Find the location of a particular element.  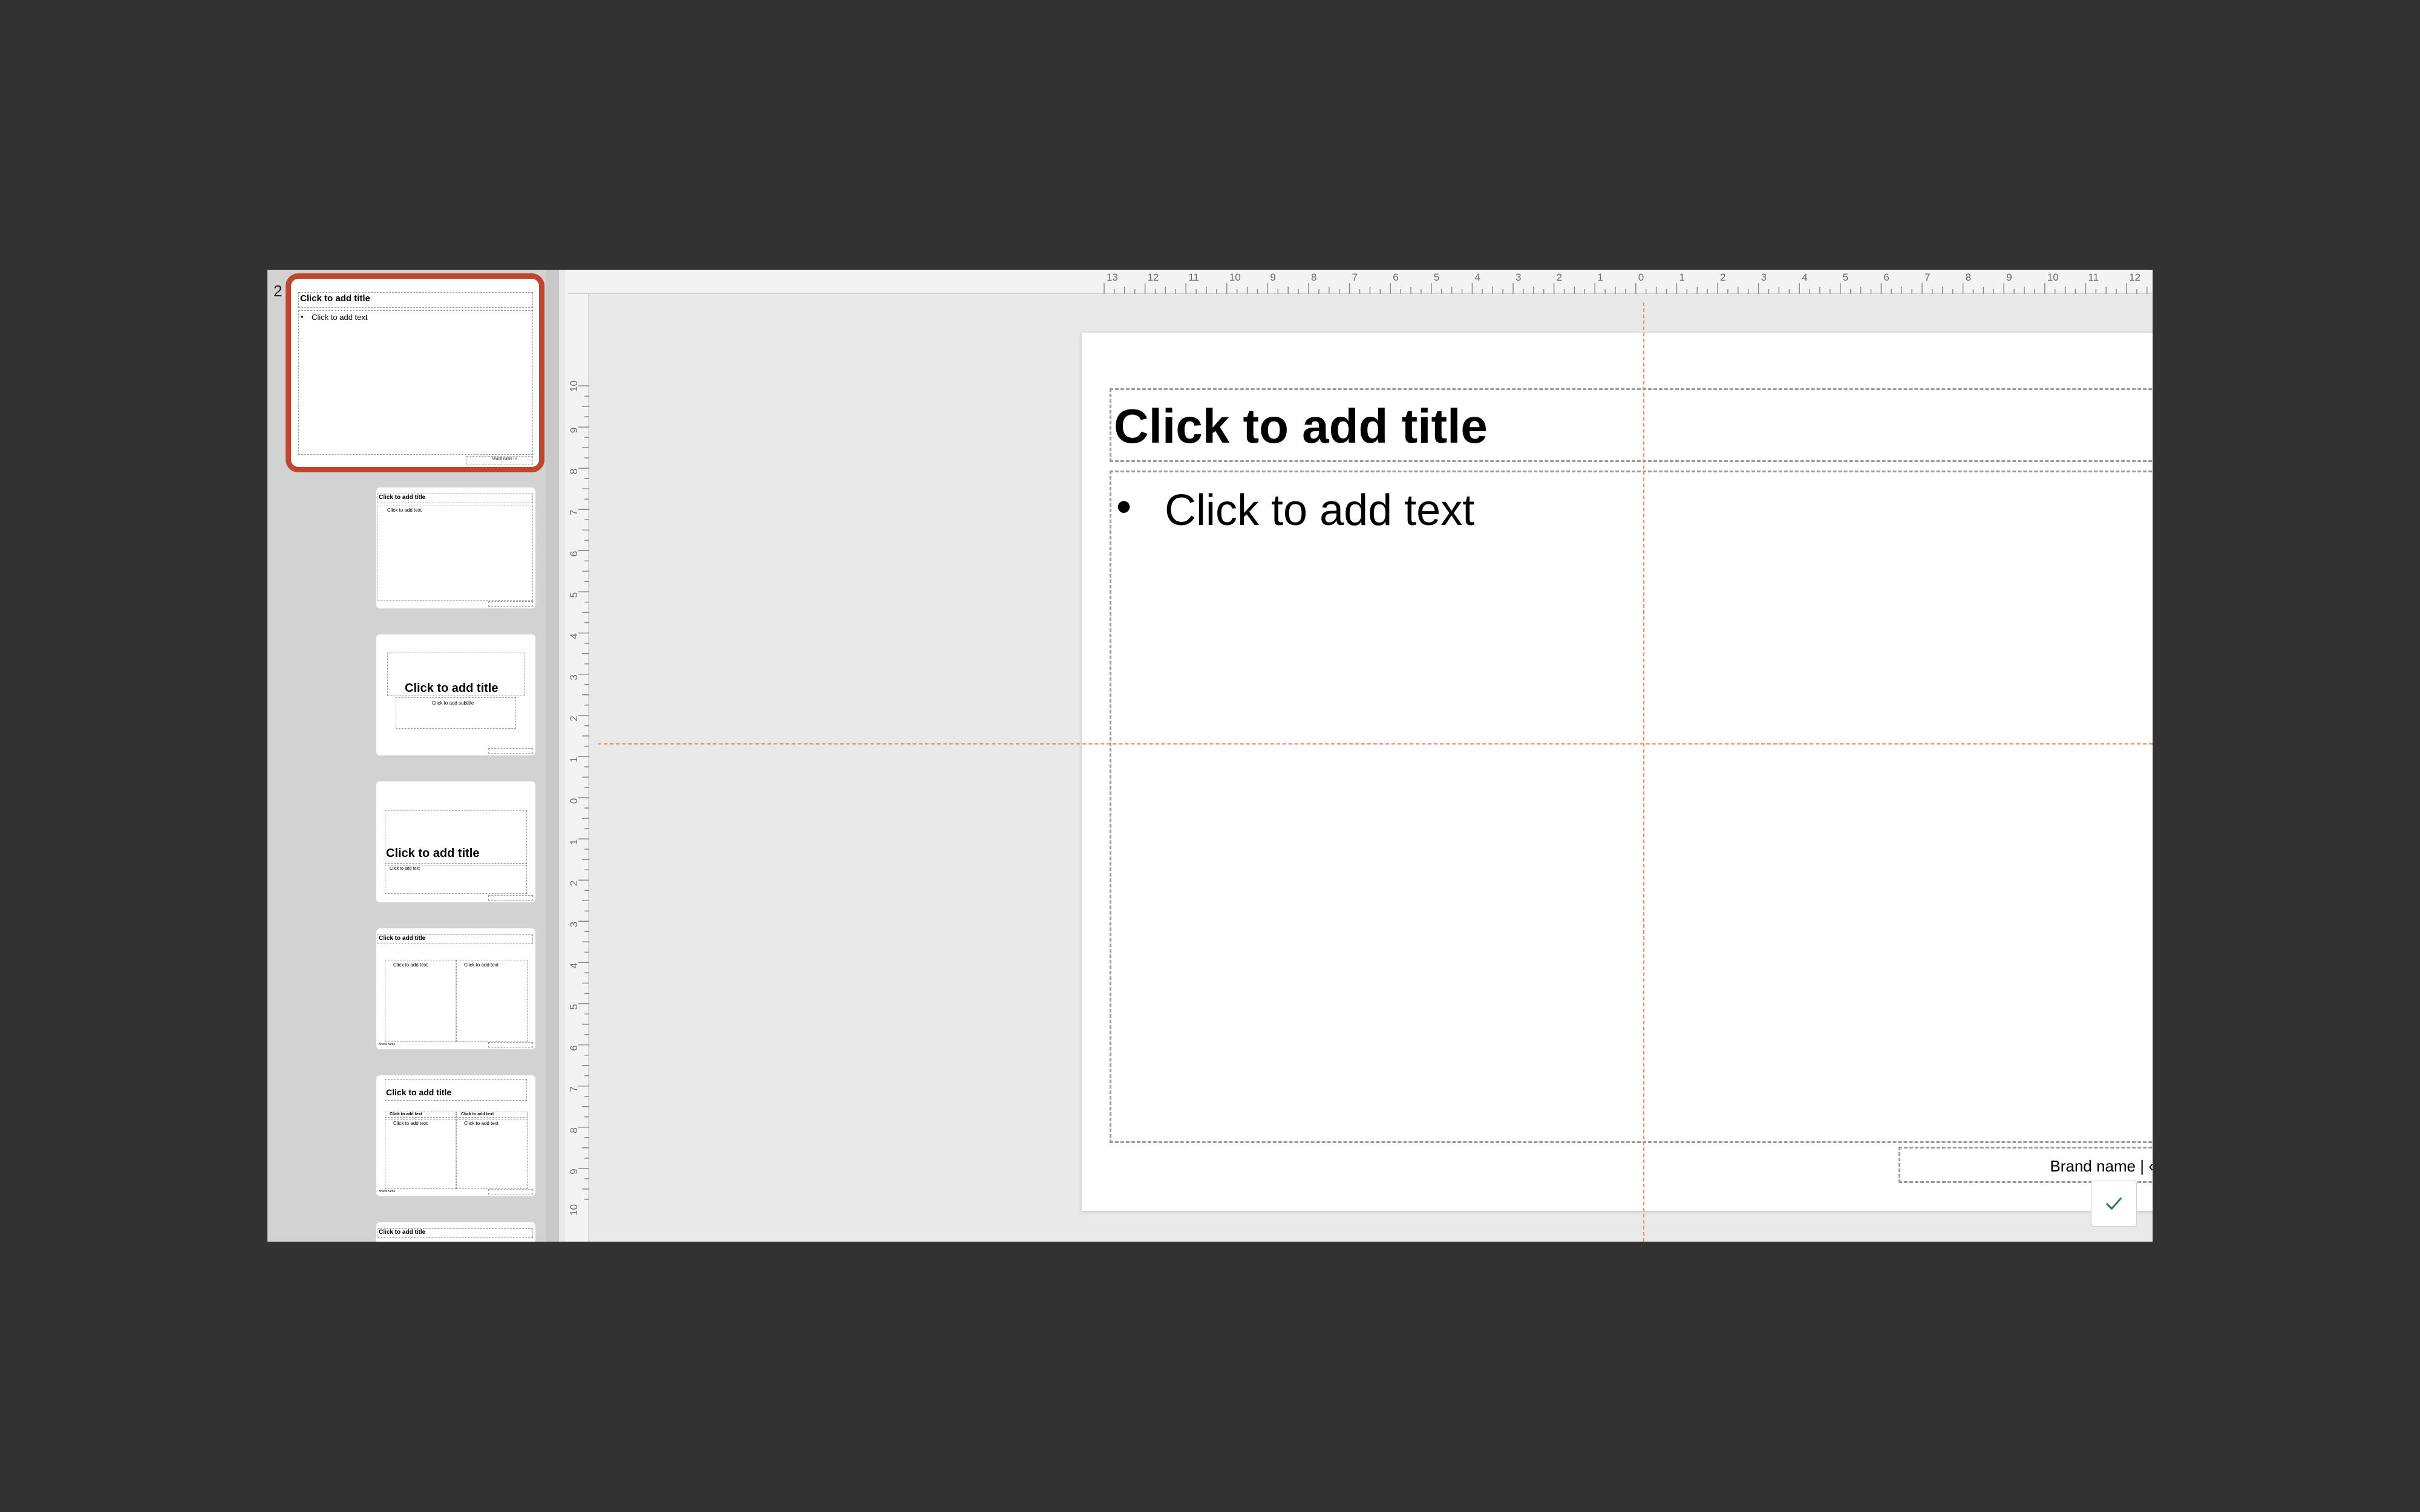

footer-placeholder: Brand name | ‹#› is located at coordinates (2025, 1165).